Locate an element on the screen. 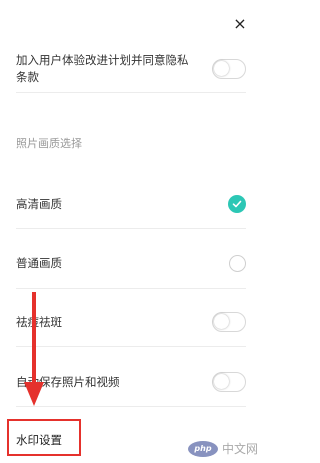 The height and width of the screenshot is (463, 320). autosave-toggle is located at coordinates (229, 382).